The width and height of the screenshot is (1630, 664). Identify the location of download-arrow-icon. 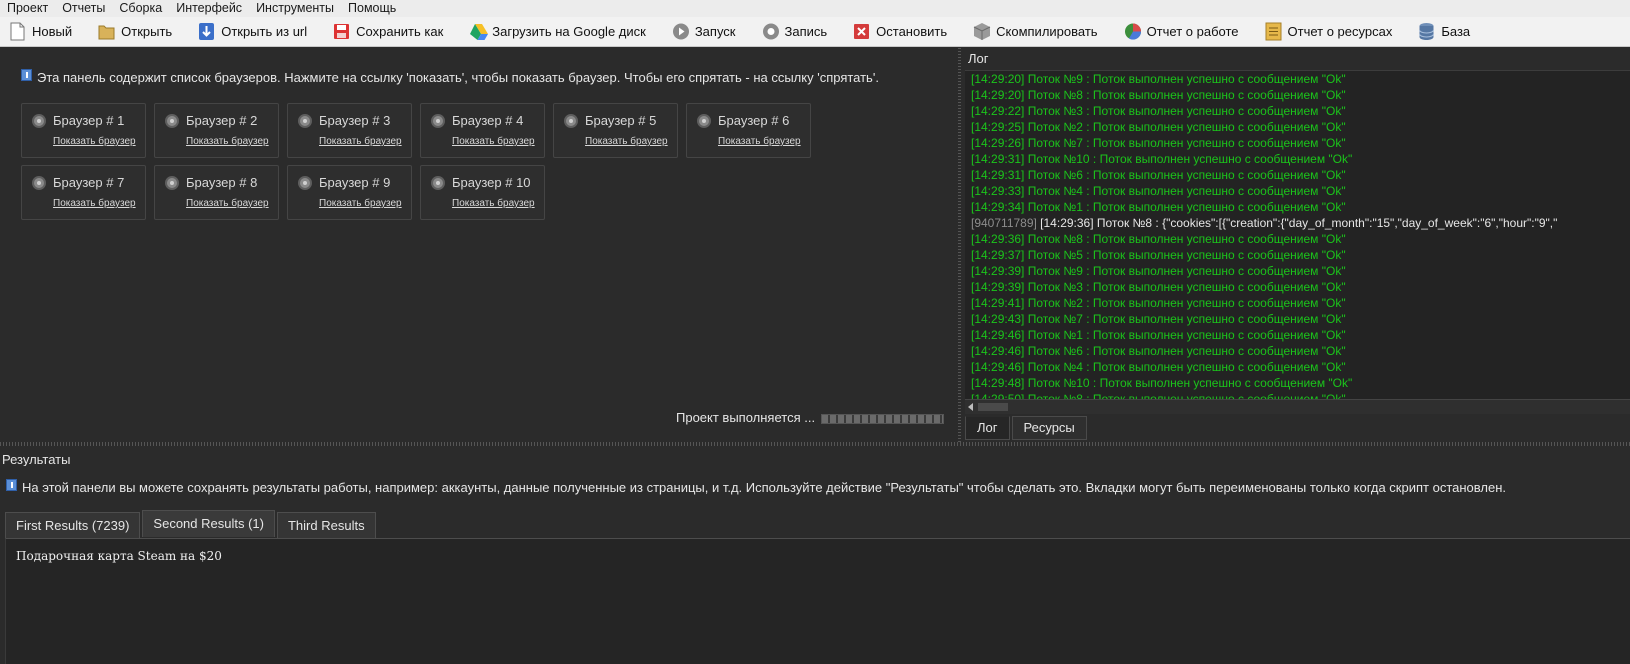
(206, 31).